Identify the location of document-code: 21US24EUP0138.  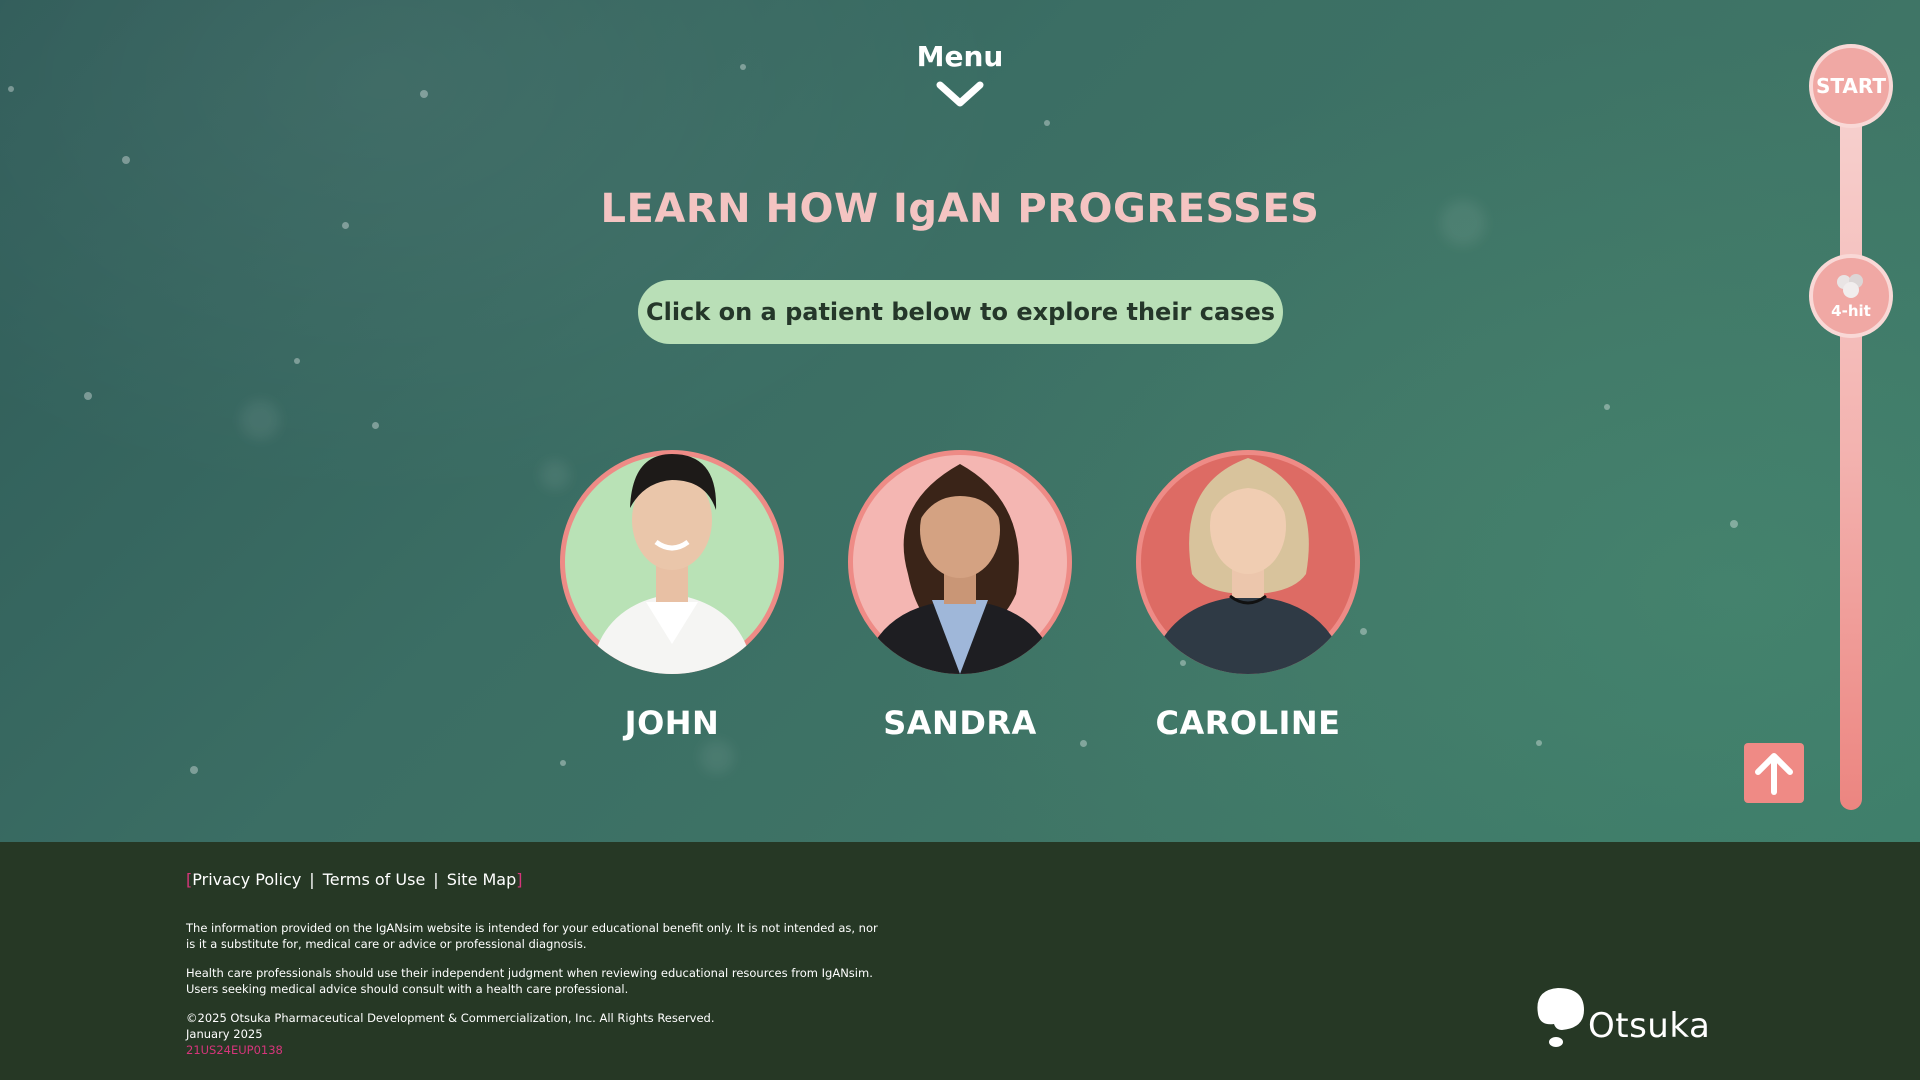
(234, 1050).